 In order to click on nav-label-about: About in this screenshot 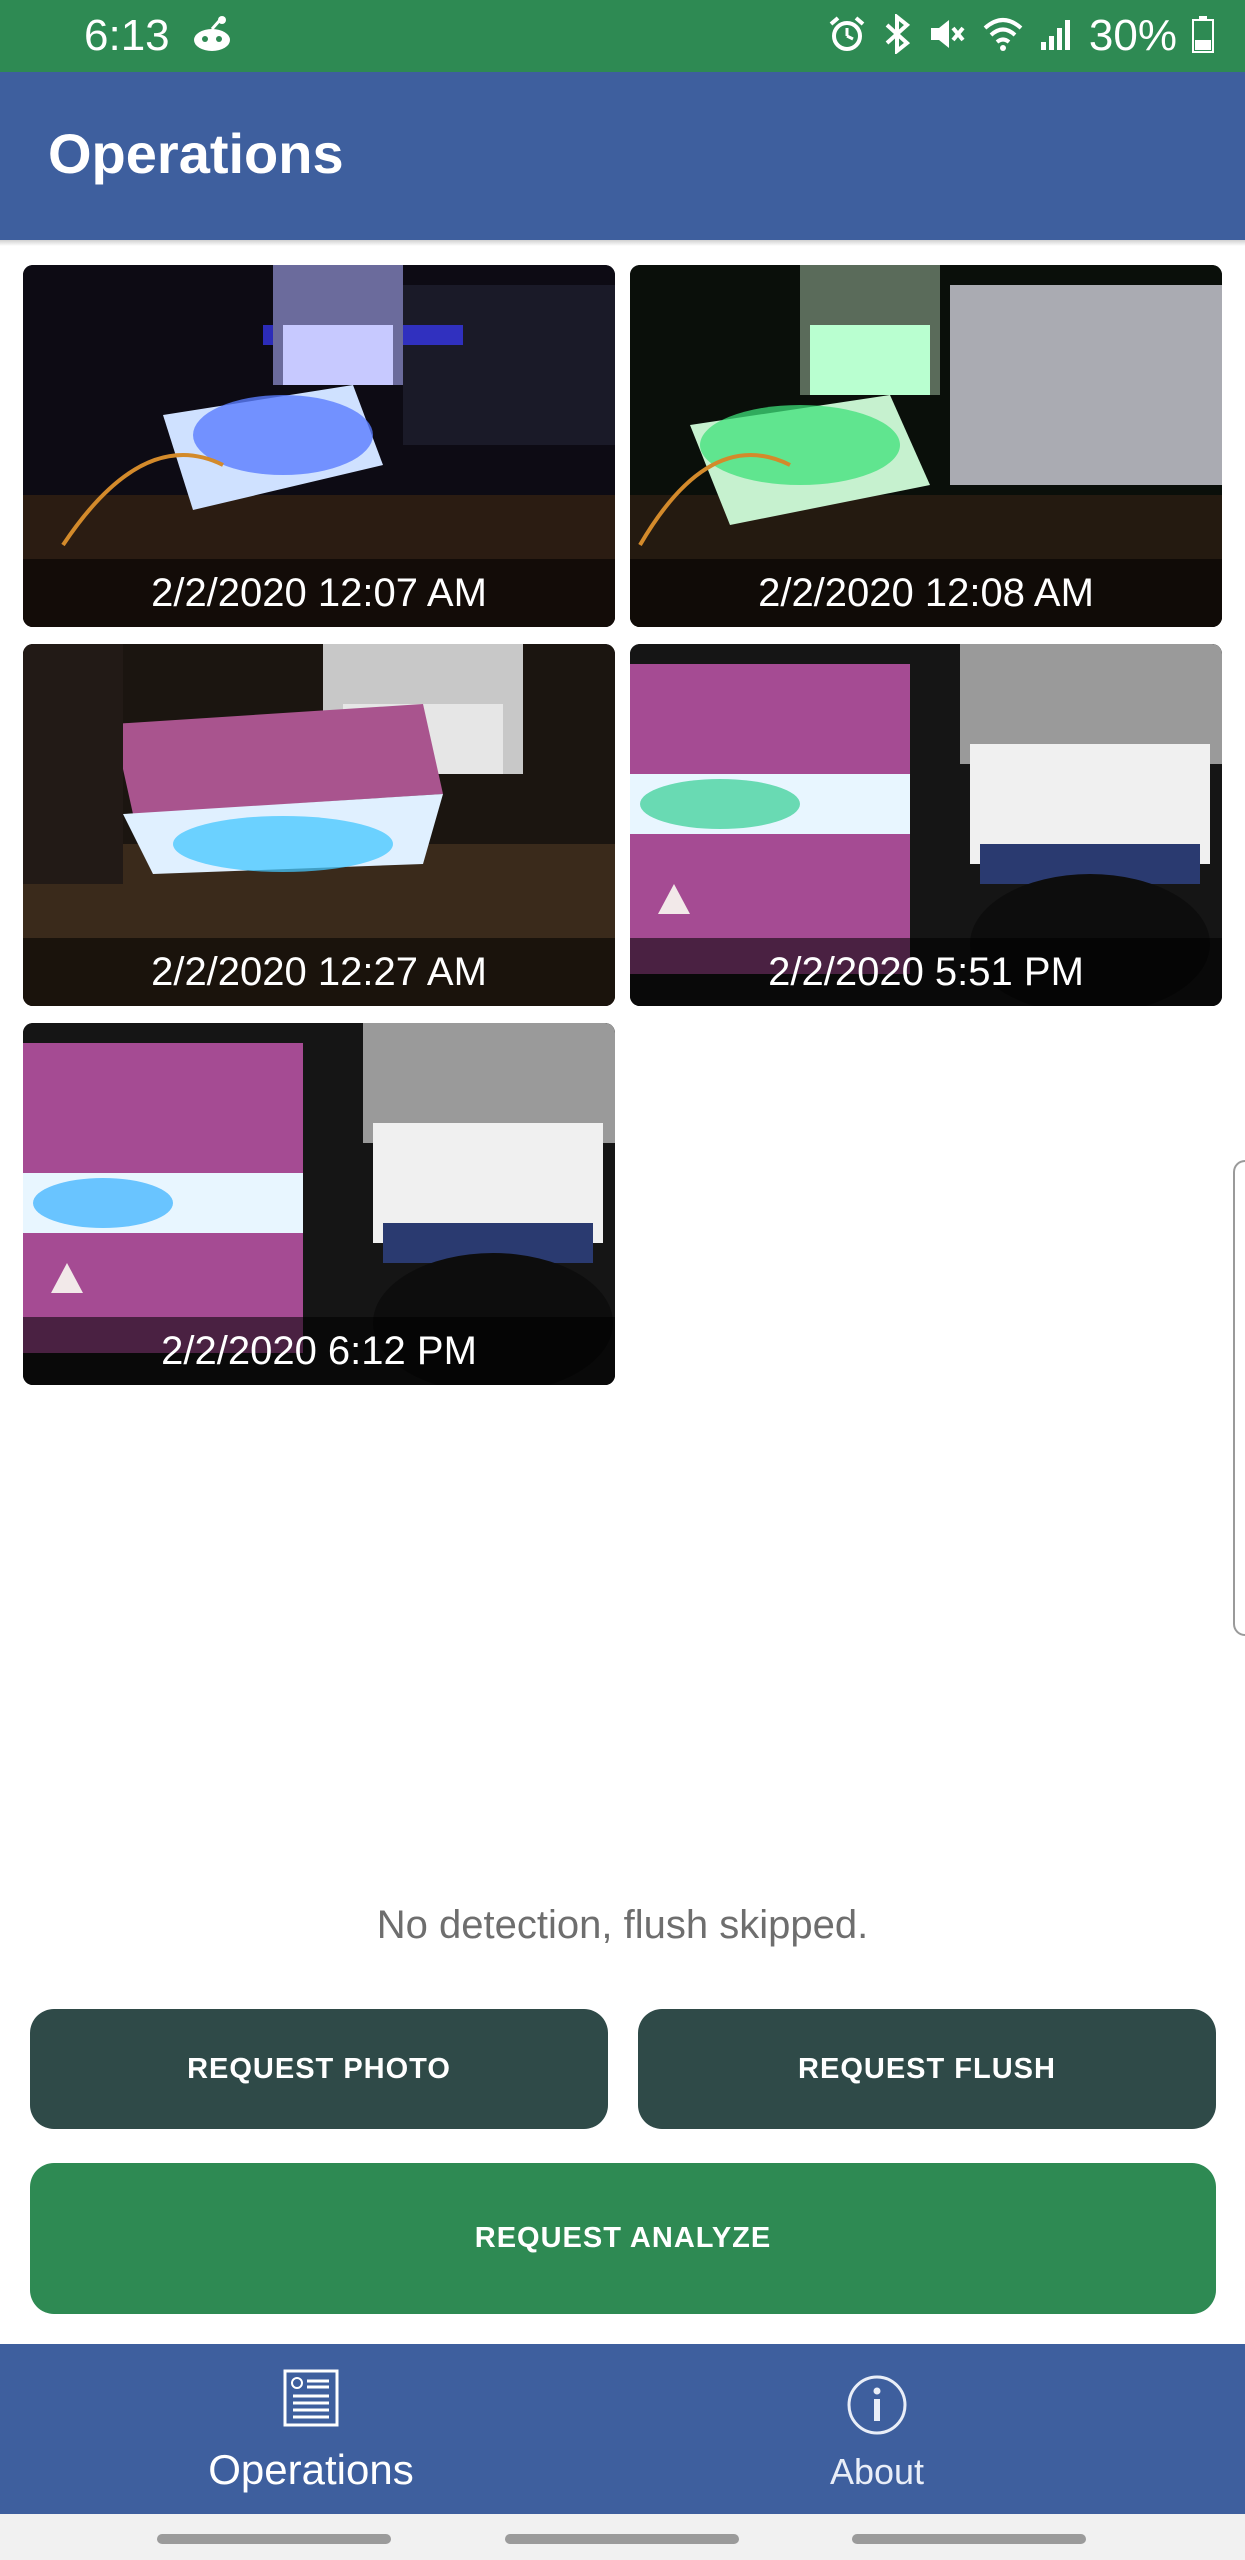, I will do `click(877, 2471)`.